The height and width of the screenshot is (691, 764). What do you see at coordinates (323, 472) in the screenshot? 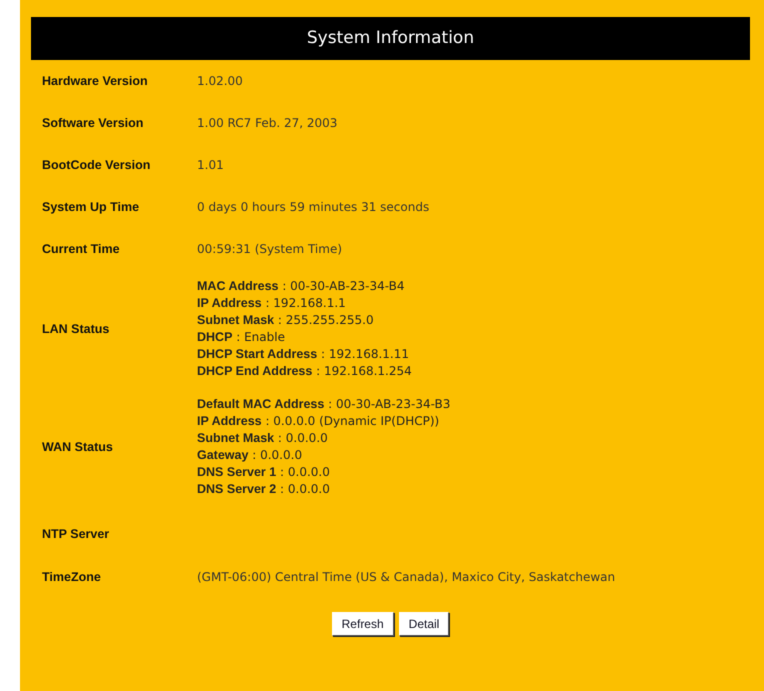
I see `status-field: DNS Server 1 : 0.0.0.0` at bounding box center [323, 472].